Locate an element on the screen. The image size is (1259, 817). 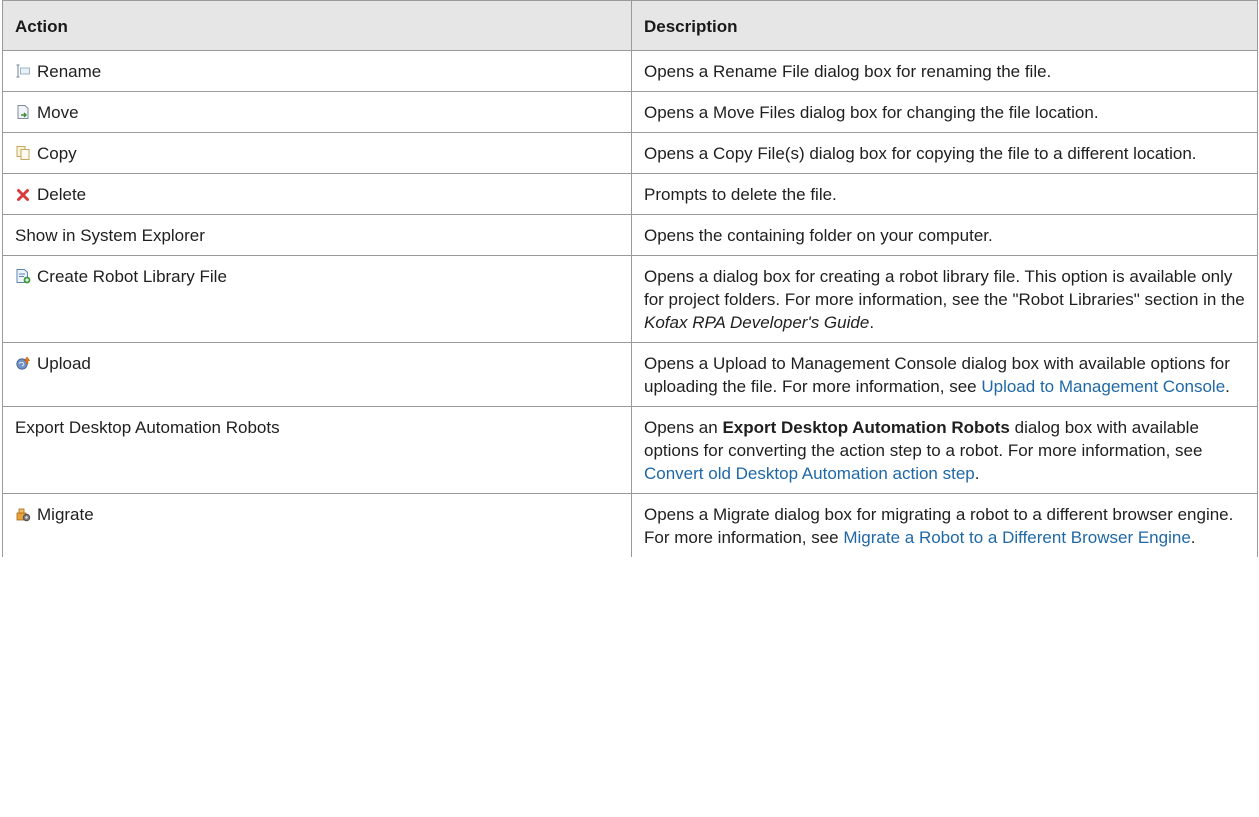
action-cell: Upload is located at coordinates (317, 374).